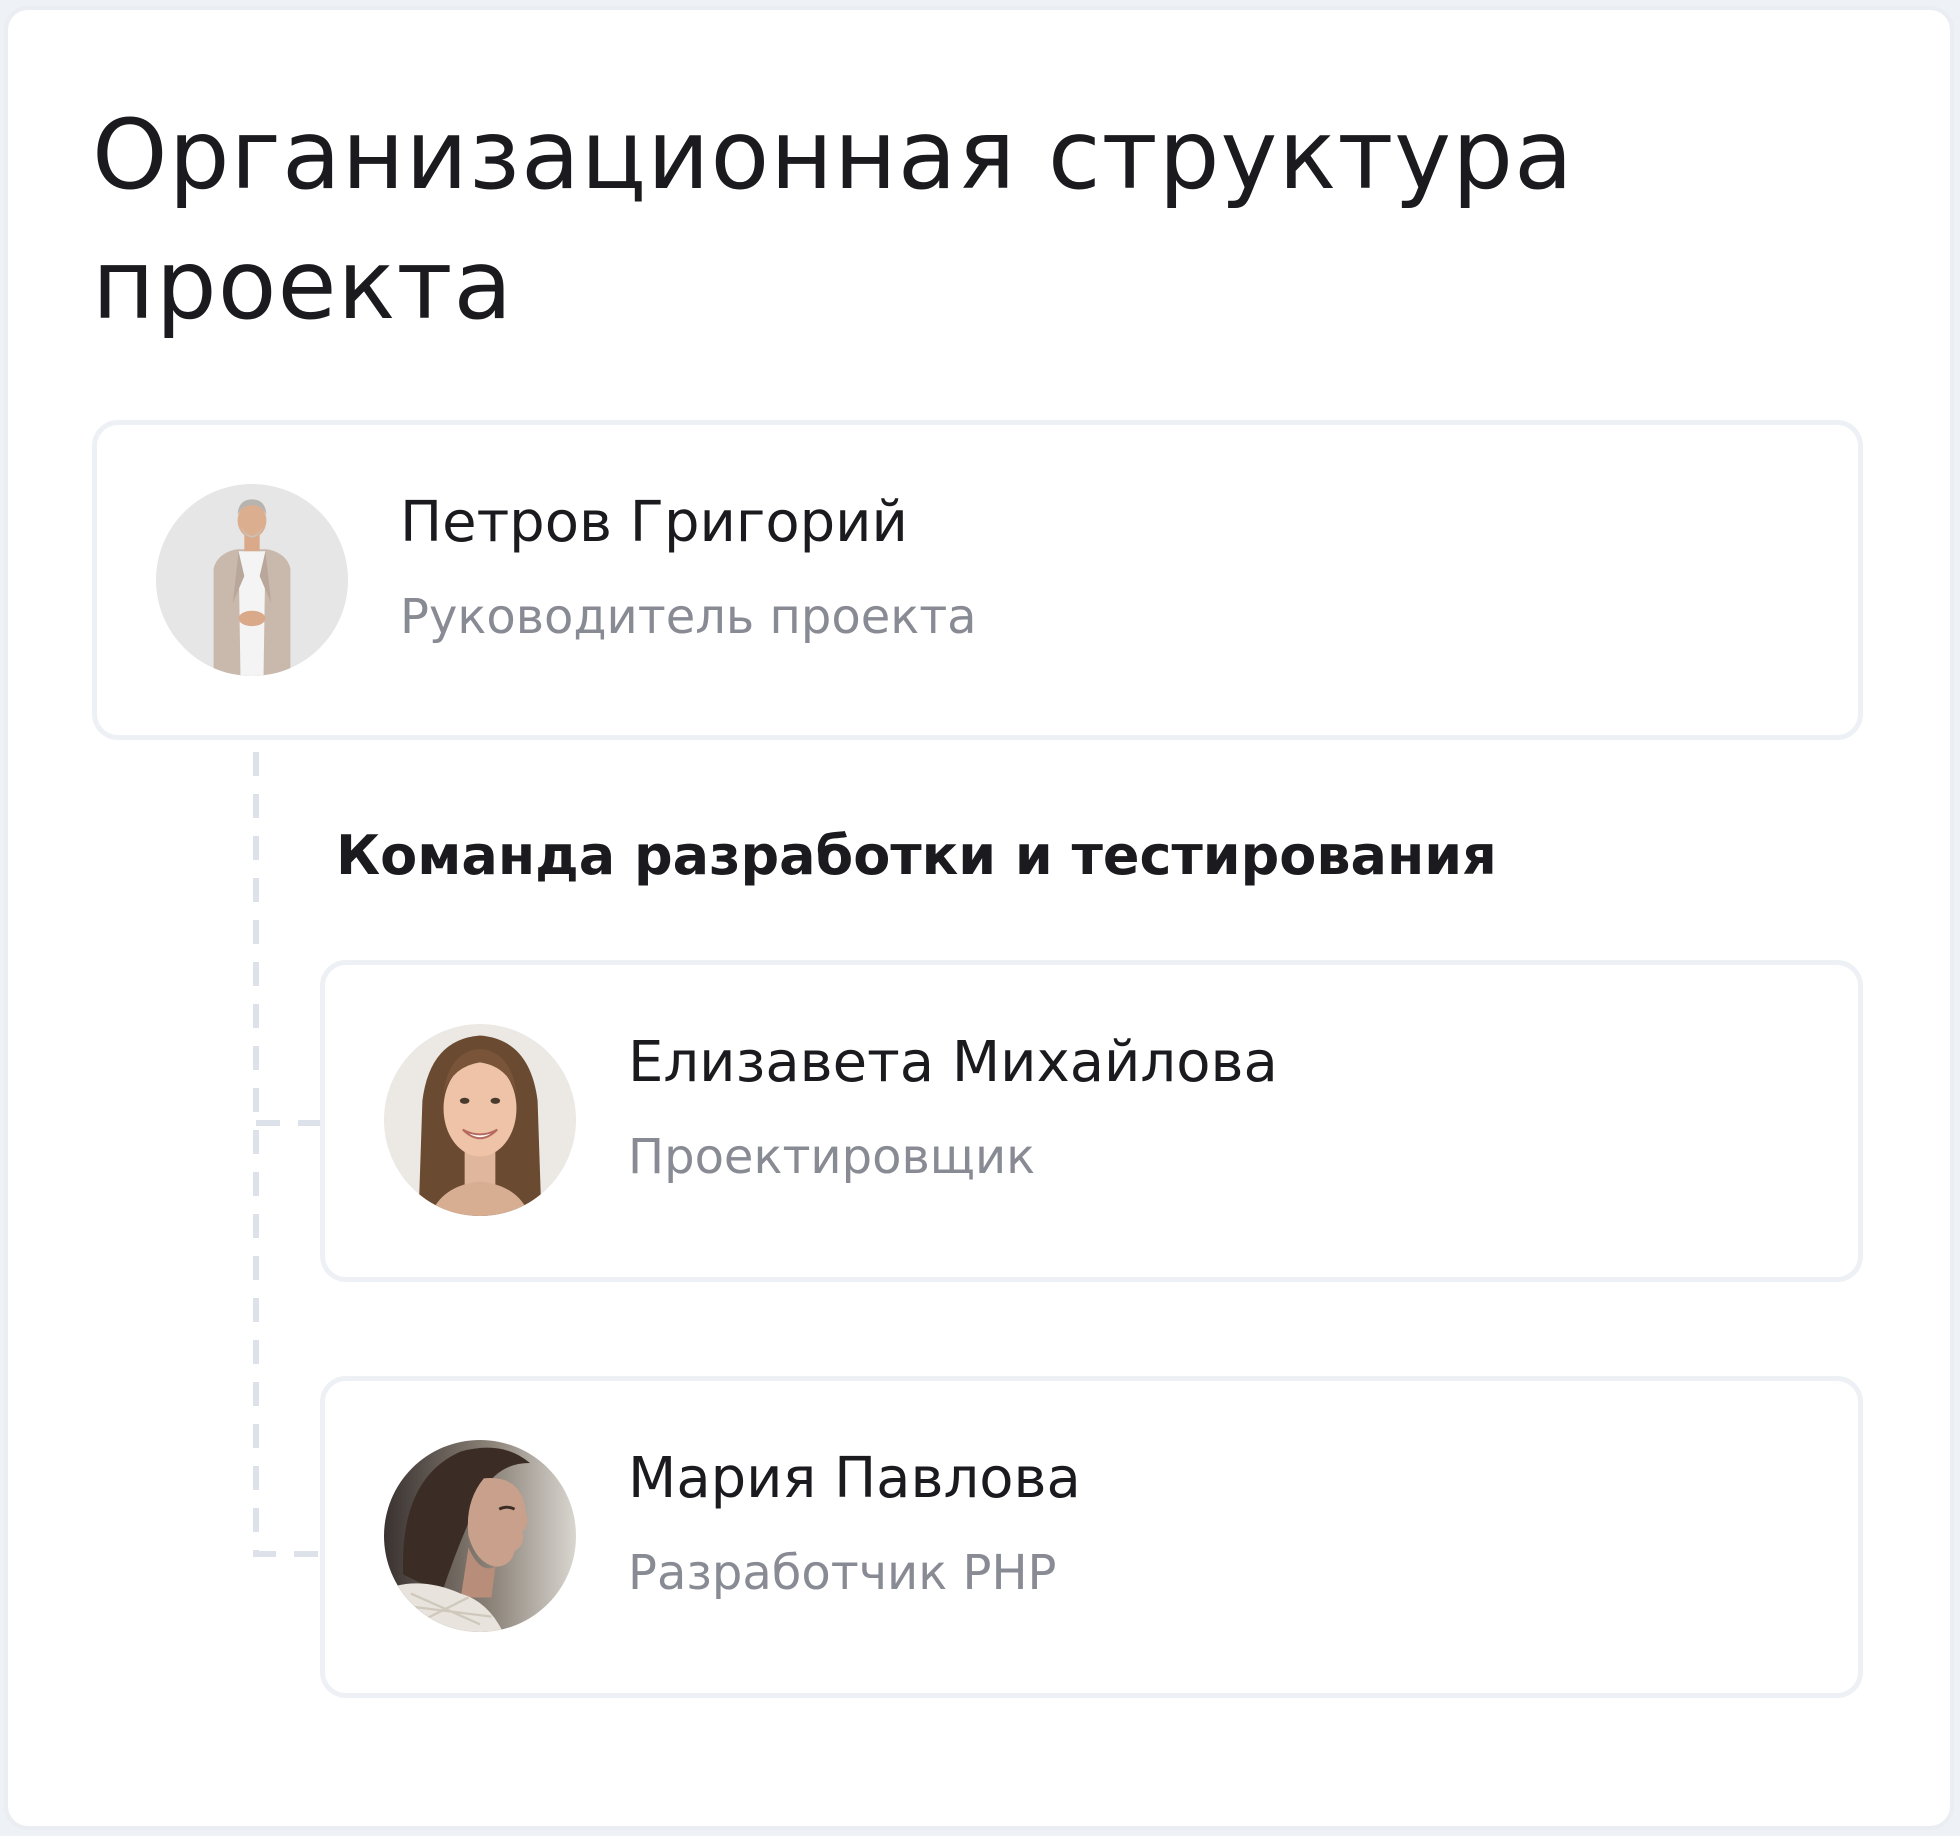  Describe the element at coordinates (916, 855) in the screenshot. I see `team-heading: Команда разработки и тестирования` at that location.